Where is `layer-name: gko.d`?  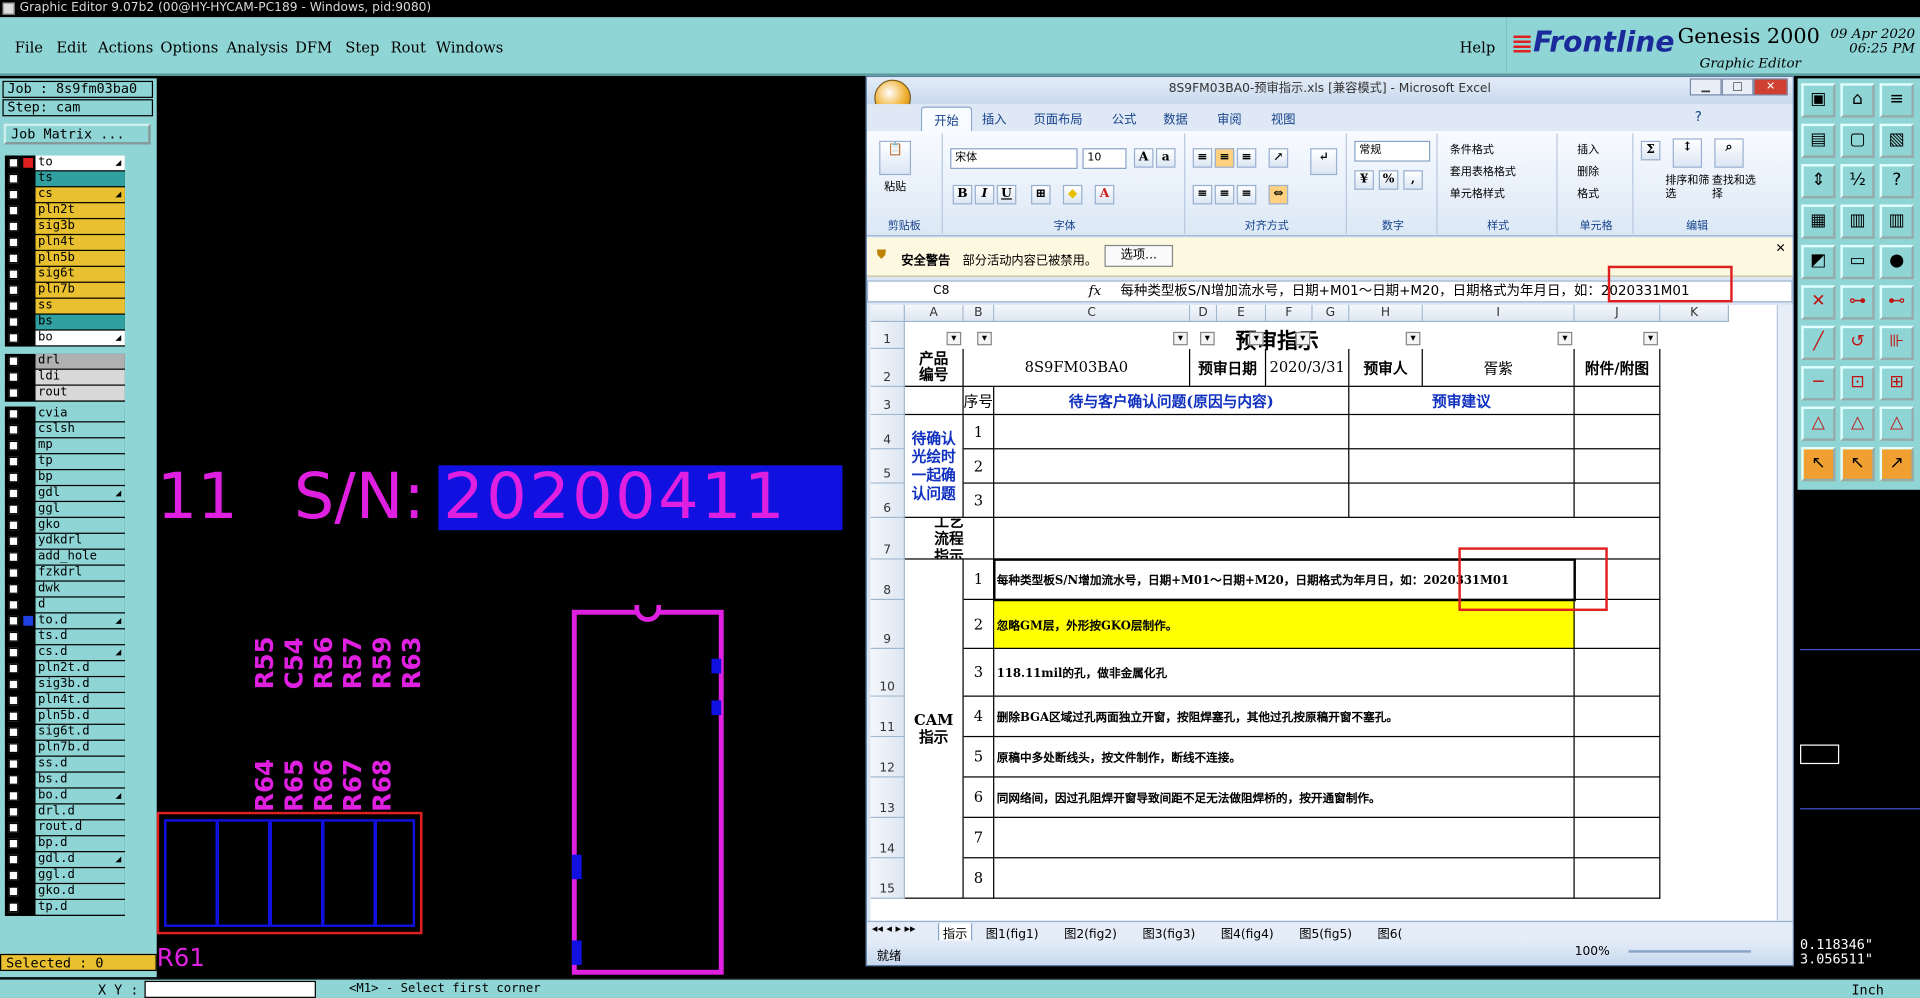 layer-name: gko.d is located at coordinates (80, 891).